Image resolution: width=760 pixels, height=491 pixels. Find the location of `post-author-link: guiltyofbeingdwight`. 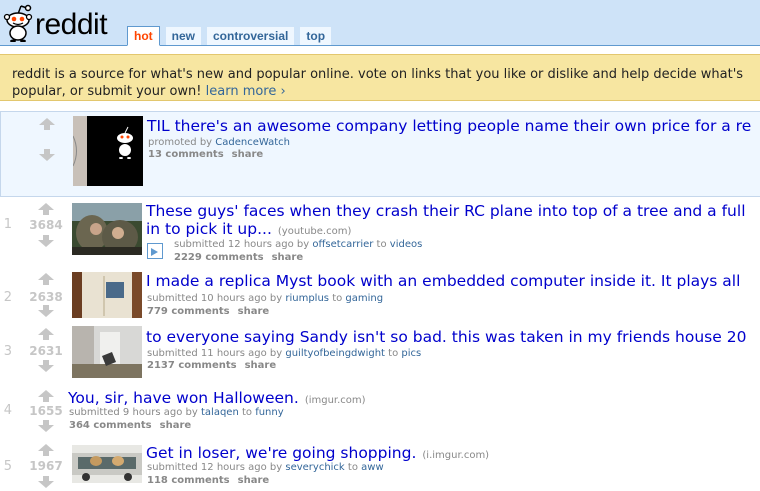

post-author-link: guiltyofbeingdwight is located at coordinates (335, 353).